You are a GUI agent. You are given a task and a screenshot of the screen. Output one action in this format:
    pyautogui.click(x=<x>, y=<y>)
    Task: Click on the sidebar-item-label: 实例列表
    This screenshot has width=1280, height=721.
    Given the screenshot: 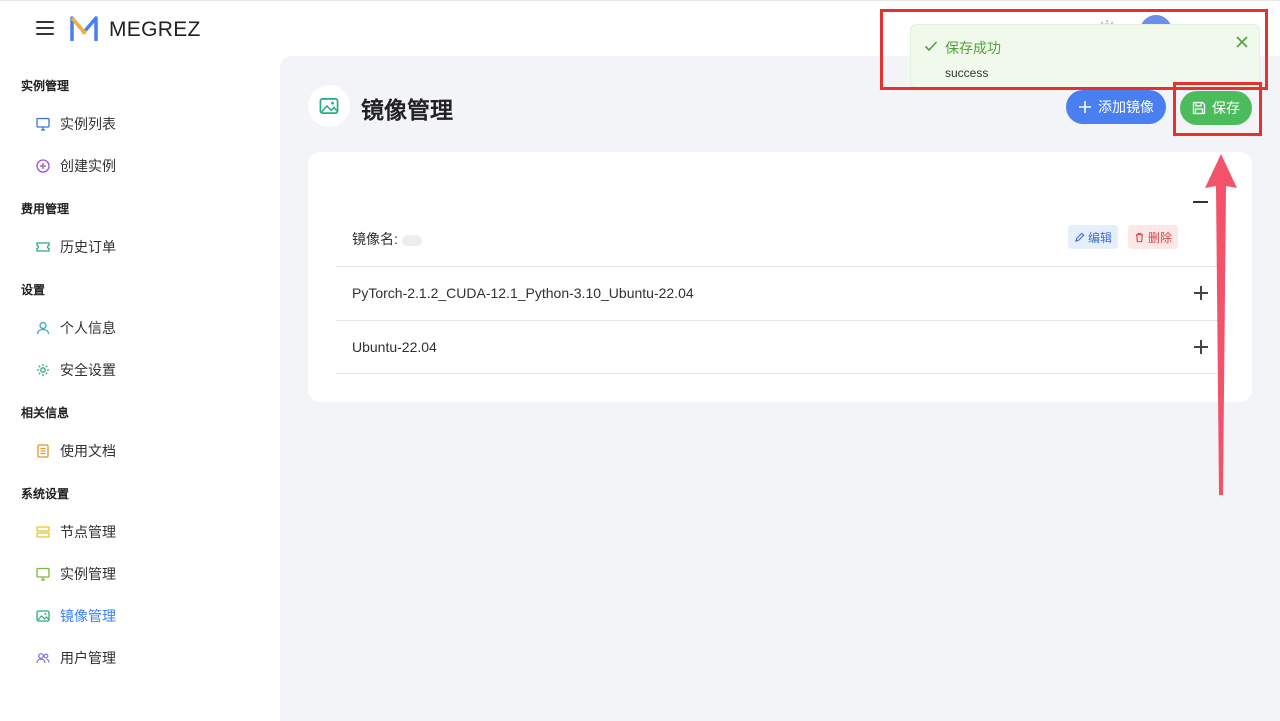 What is the action you would take?
    pyautogui.click(x=88, y=124)
    